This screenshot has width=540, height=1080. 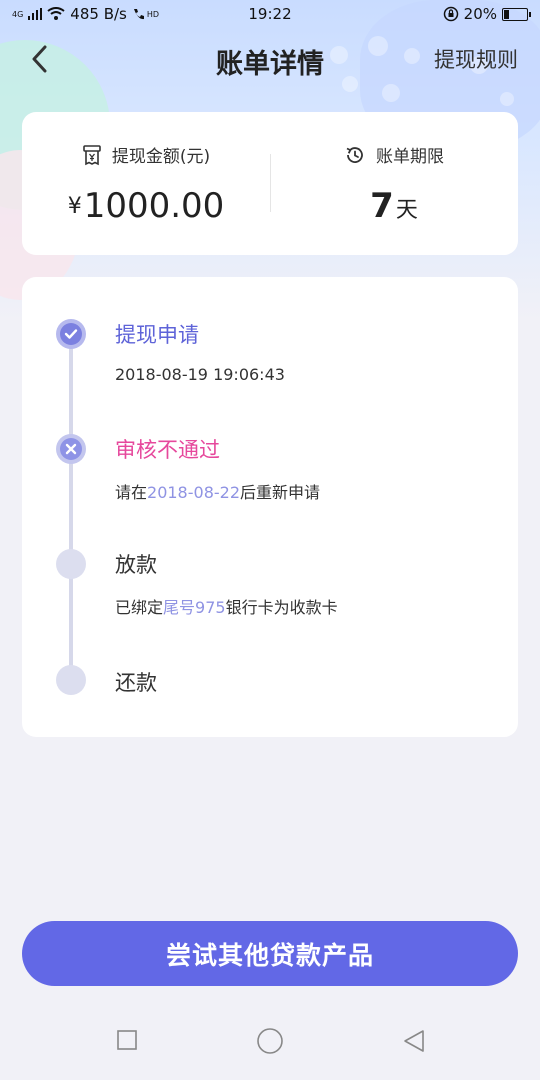 I want to click on step-title: 放款, so click(x=136, y=565).